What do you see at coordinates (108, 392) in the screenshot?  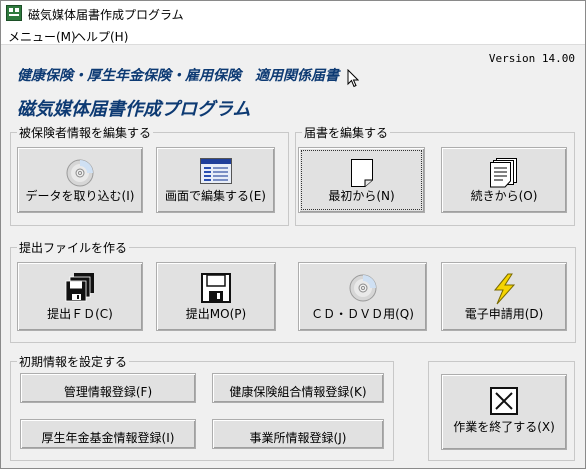 I see `management-info-button-label: 管理情報登録(F)` at bounding box center [108, 392].